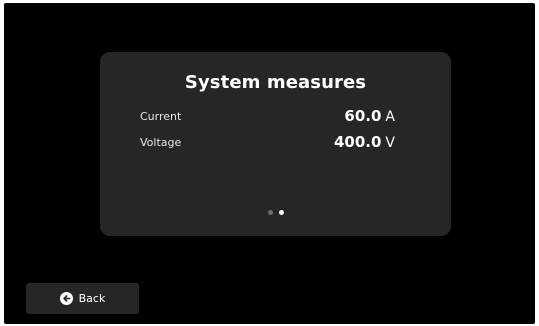  I want to click on page-indicator, so click(275, 212).